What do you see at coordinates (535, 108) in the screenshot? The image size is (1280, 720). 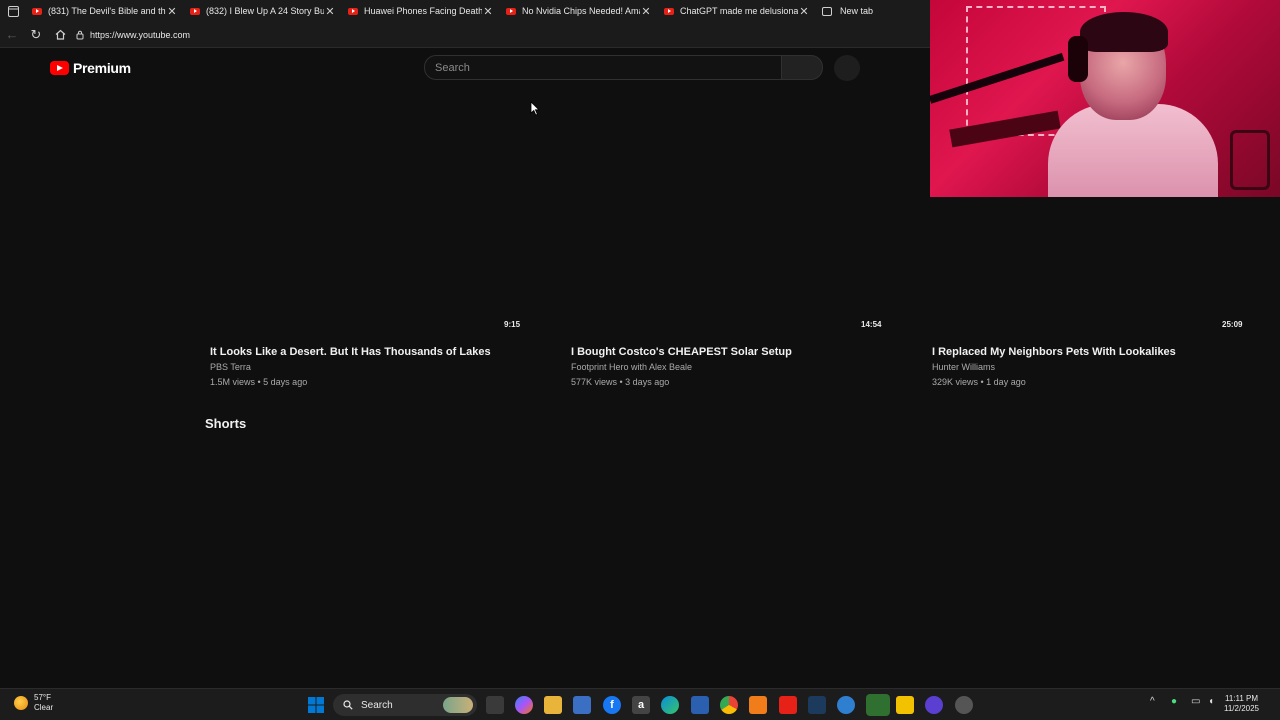 I see `mouse-cursor-icon` at bounding box center [535, 108].